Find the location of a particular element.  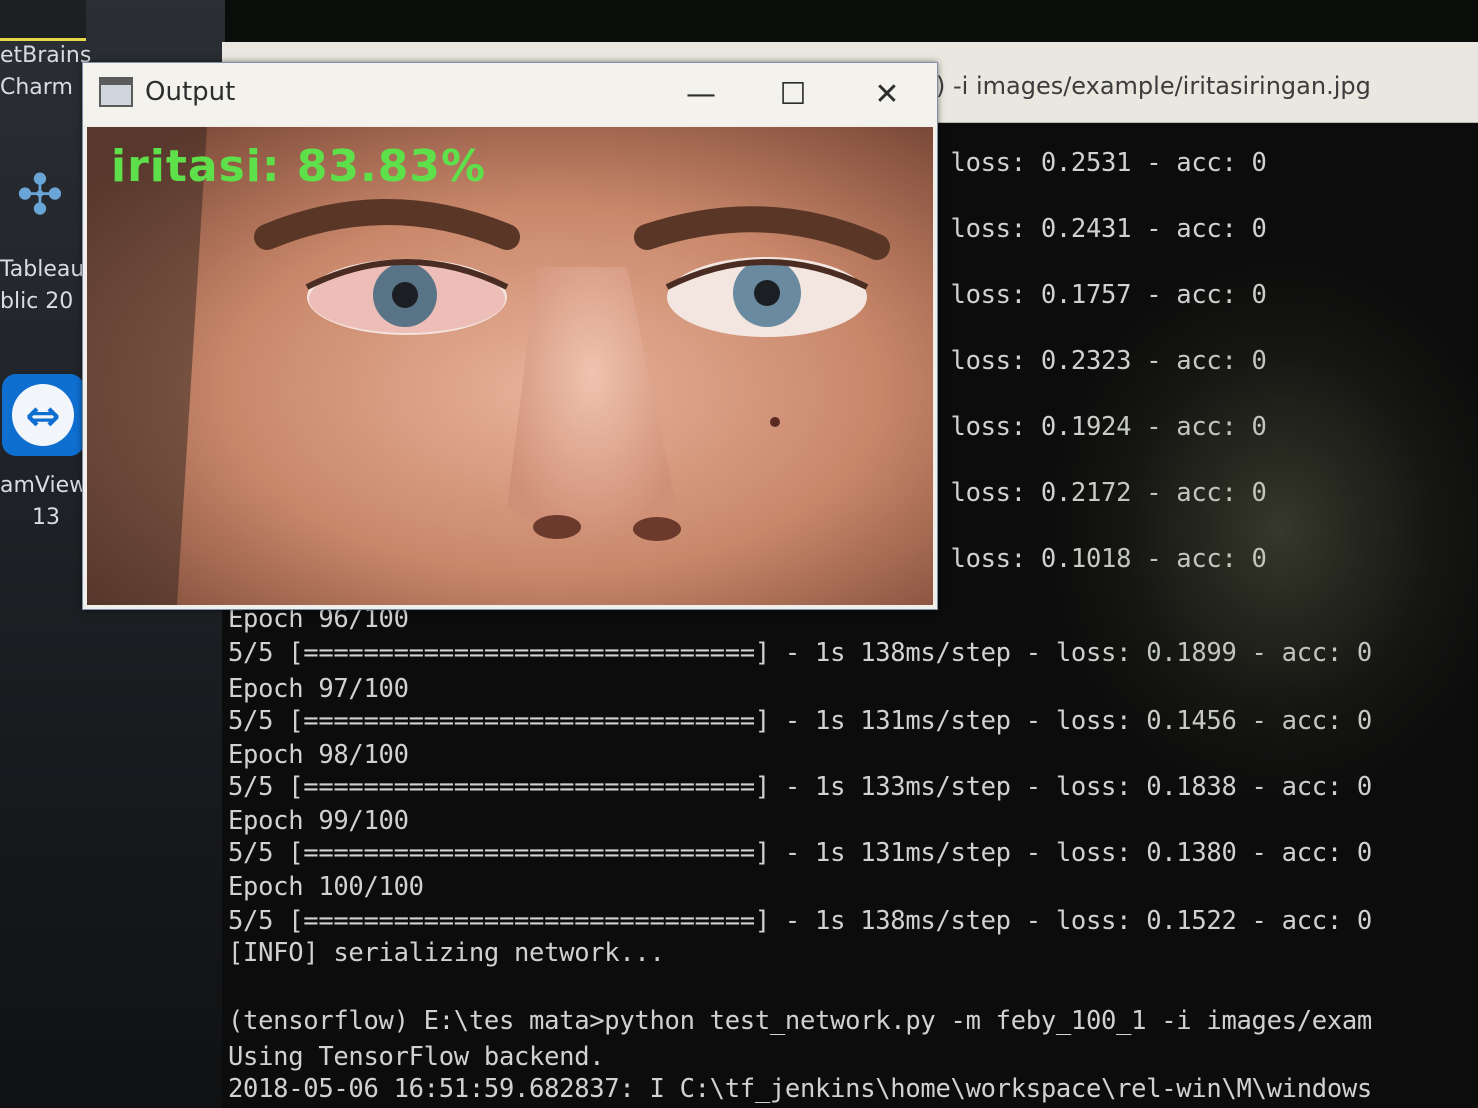

prediction-label: iritasi: 83.83% is located at coordinates (299, 166).